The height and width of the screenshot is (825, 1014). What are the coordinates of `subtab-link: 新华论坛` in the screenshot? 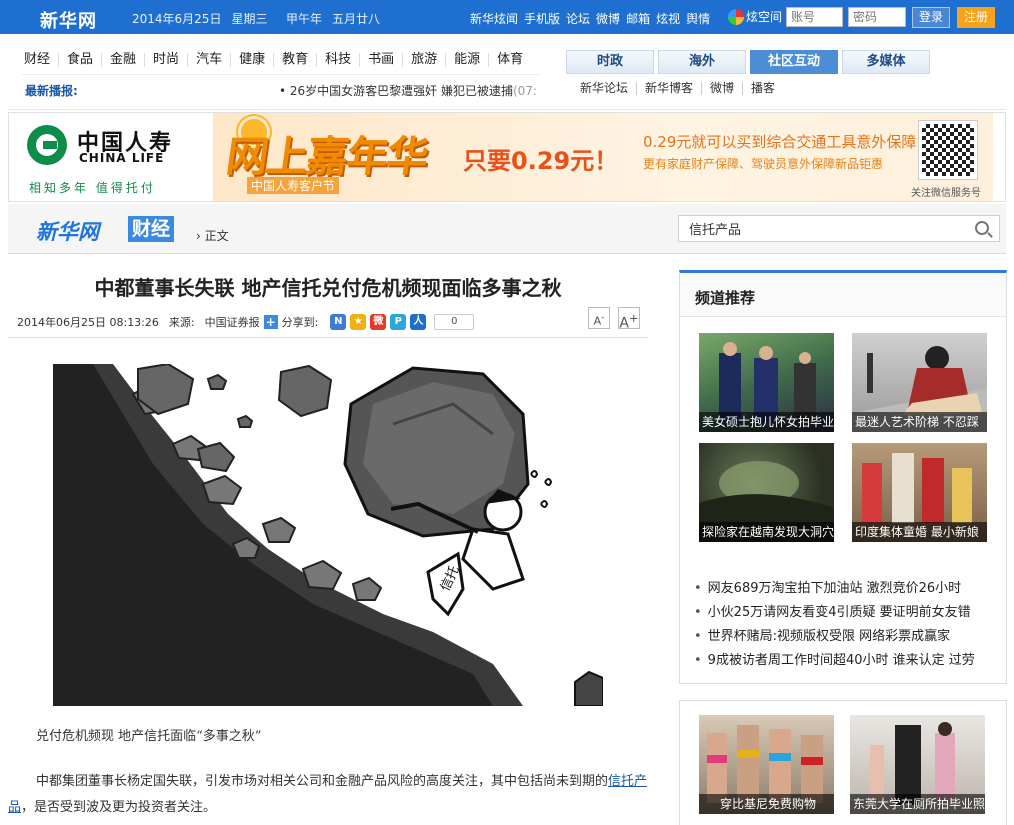 It's located at (609, 88).